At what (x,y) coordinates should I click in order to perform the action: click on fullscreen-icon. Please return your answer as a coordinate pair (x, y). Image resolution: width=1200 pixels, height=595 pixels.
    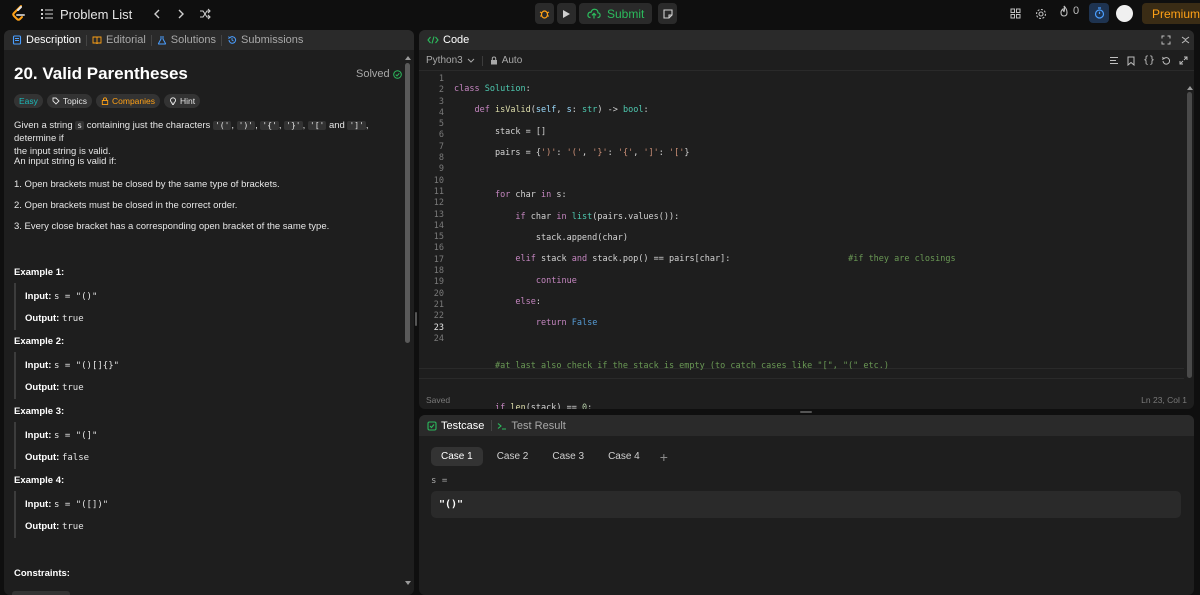
    Looking at the image, I should click on (1183, 62).